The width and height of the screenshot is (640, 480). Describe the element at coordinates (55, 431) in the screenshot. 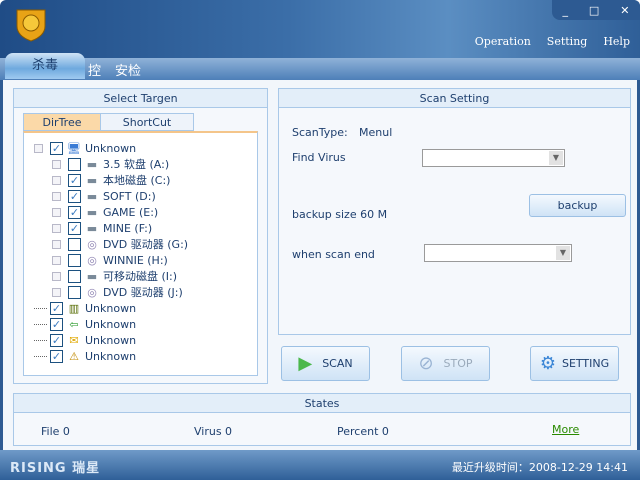

I see `file-count: File 0` at that location.